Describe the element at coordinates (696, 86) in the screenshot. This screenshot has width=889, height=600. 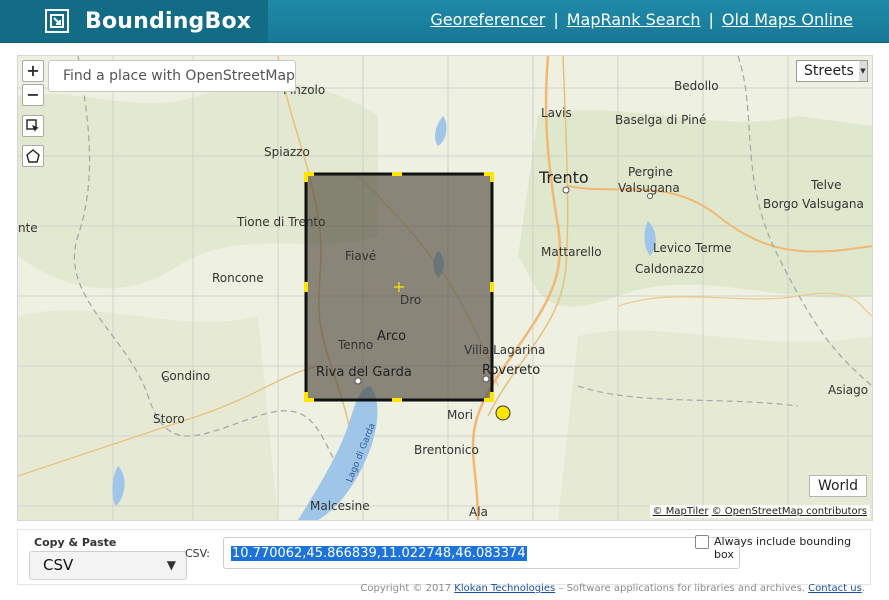
I see `map-label-bedollo: Bedollo` at that location.